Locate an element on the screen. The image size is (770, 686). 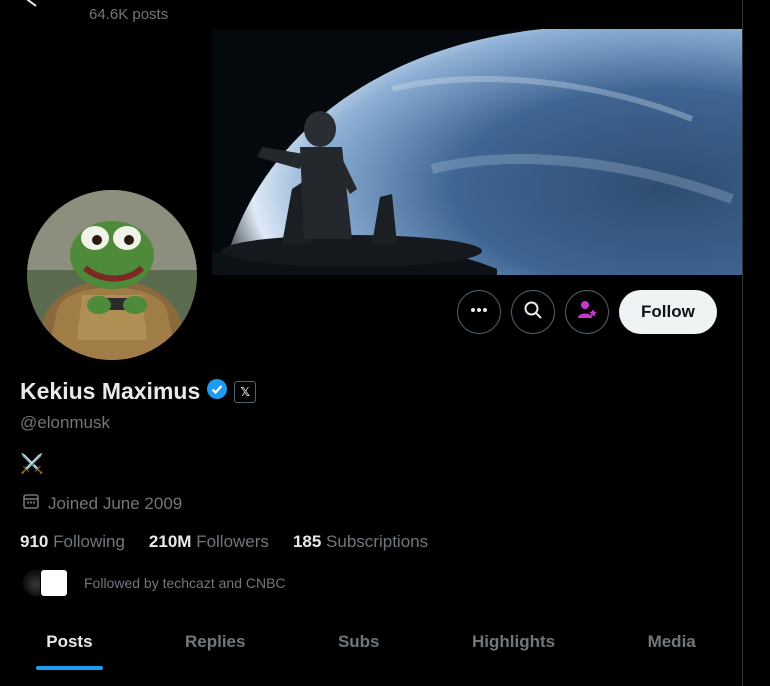
search-icon is located at coordinates (533, 312).